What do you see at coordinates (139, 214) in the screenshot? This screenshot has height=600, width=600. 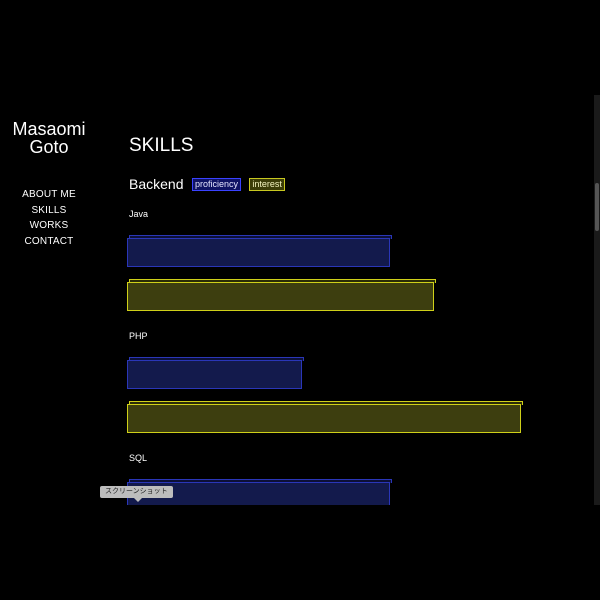 I see `skill-label-java: Java` at bounding box center [139, 214].